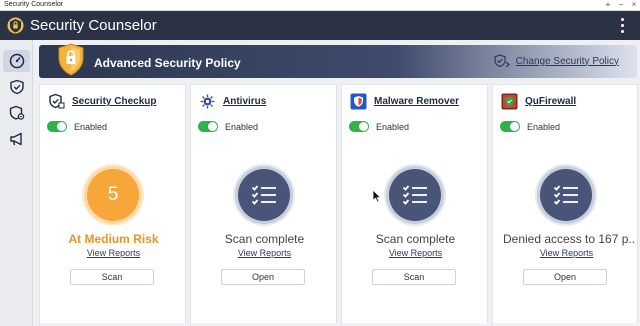 This screenshot has width=640, height=326. What do you see at coordinates (634, 5) in the screenshot?
I see `close-button: ×` at bounding box center [634, 5].